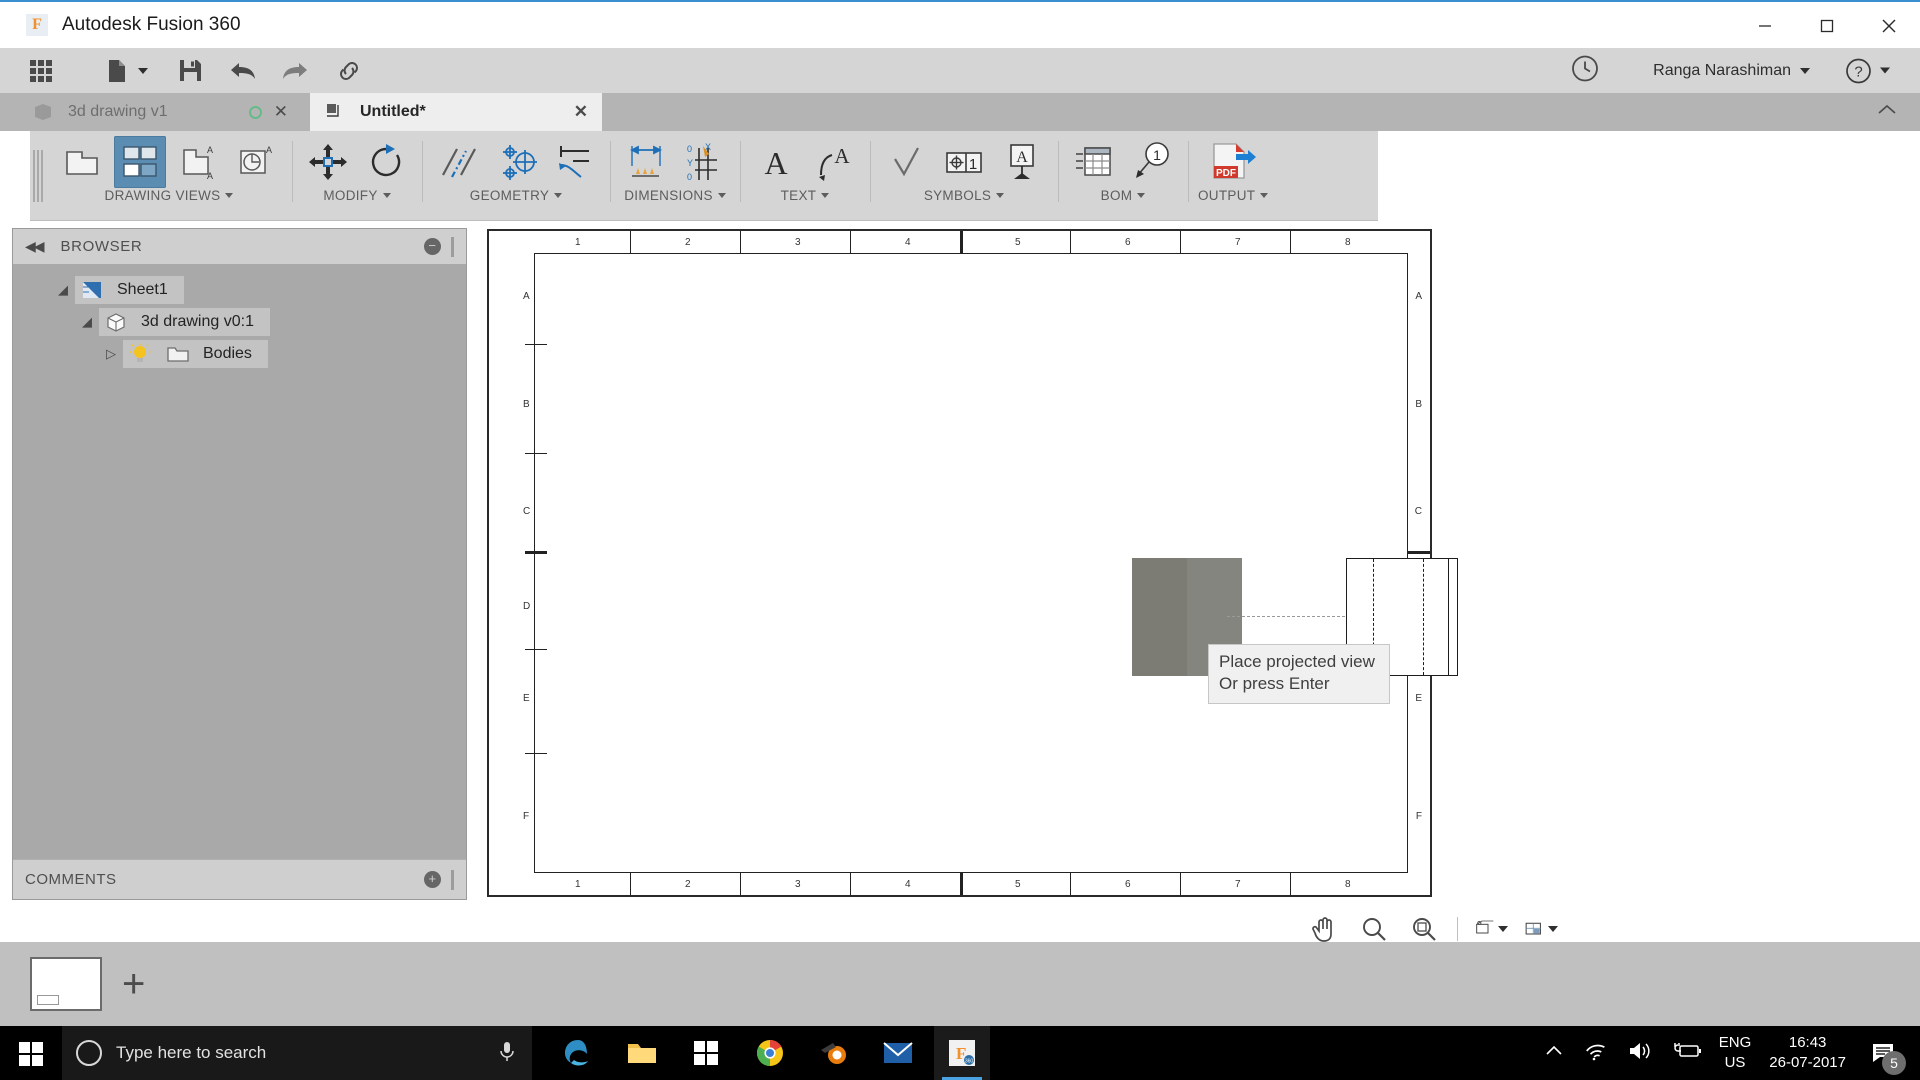 Image resolution: width=1920 pixels, height=1080 pixels. I want to click on ribbon-group-geometry: GEOMETRY, so click(516, 175).